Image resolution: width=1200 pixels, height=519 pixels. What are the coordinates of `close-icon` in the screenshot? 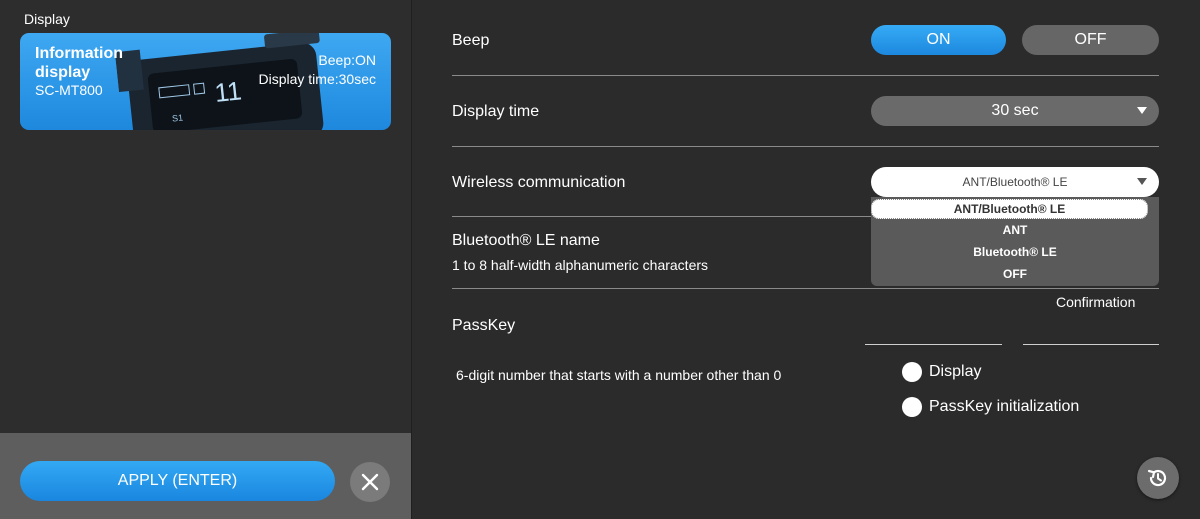 It's located at (370, 482).